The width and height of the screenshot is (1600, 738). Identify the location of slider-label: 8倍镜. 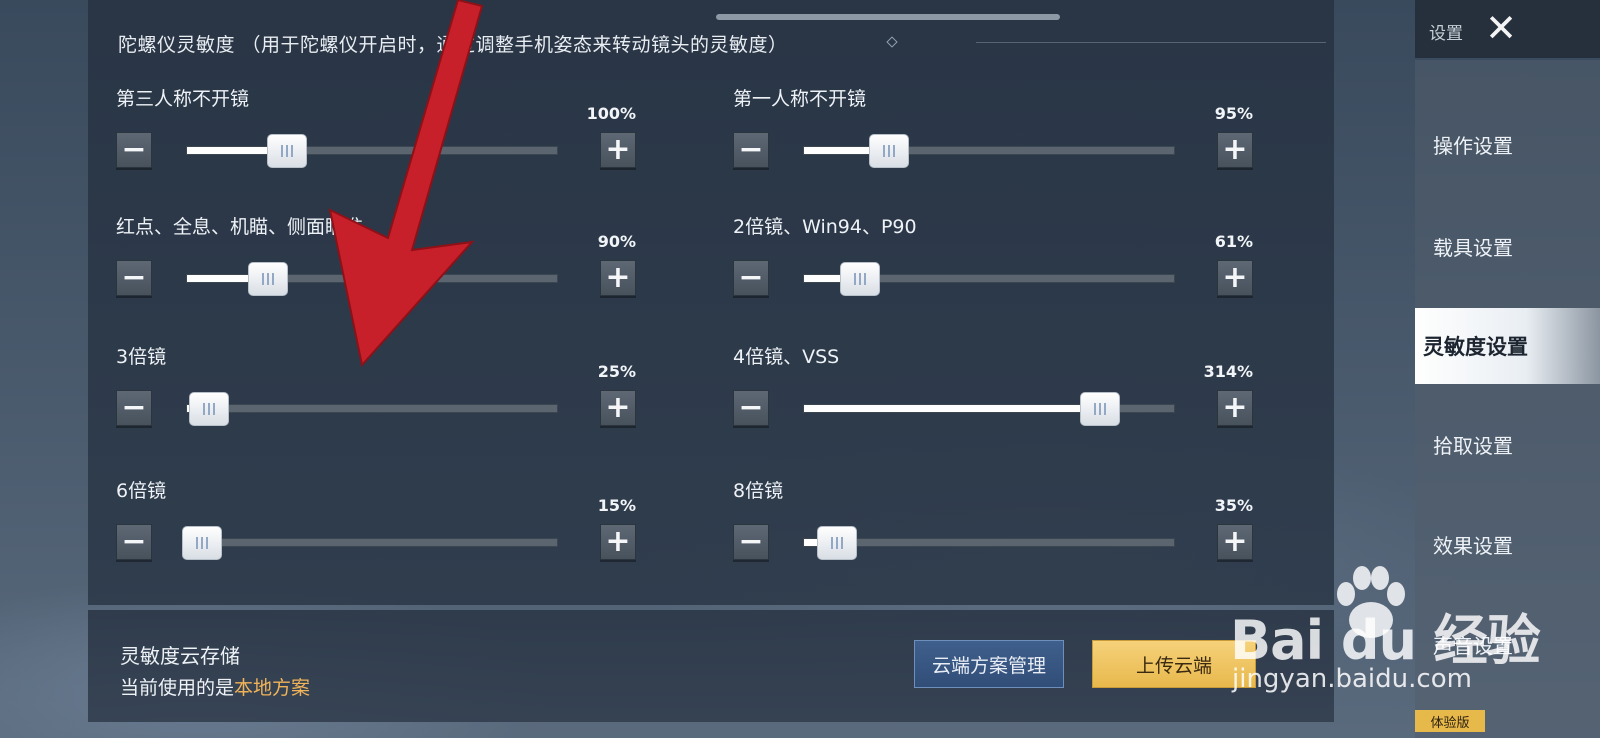
(758, 491).